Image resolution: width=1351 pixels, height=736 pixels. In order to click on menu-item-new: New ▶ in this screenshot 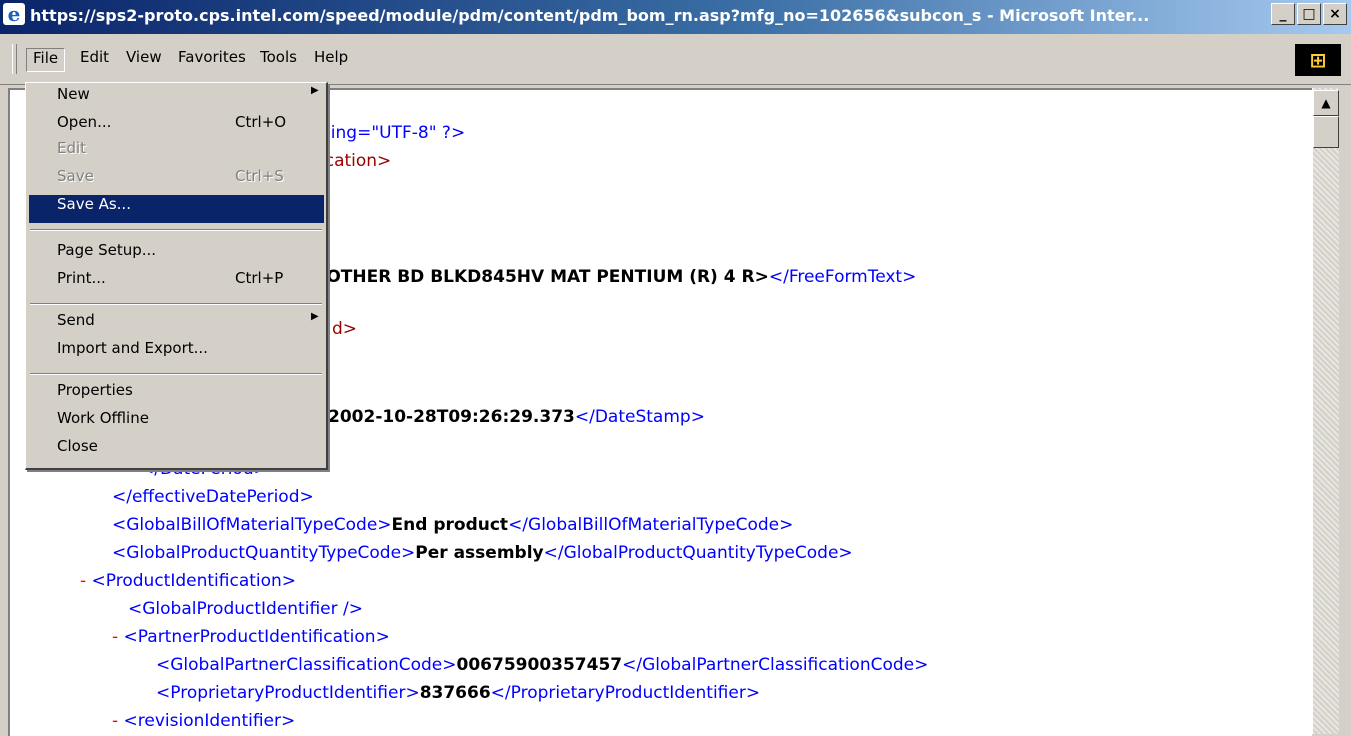, I will do `click(176, 99)`.